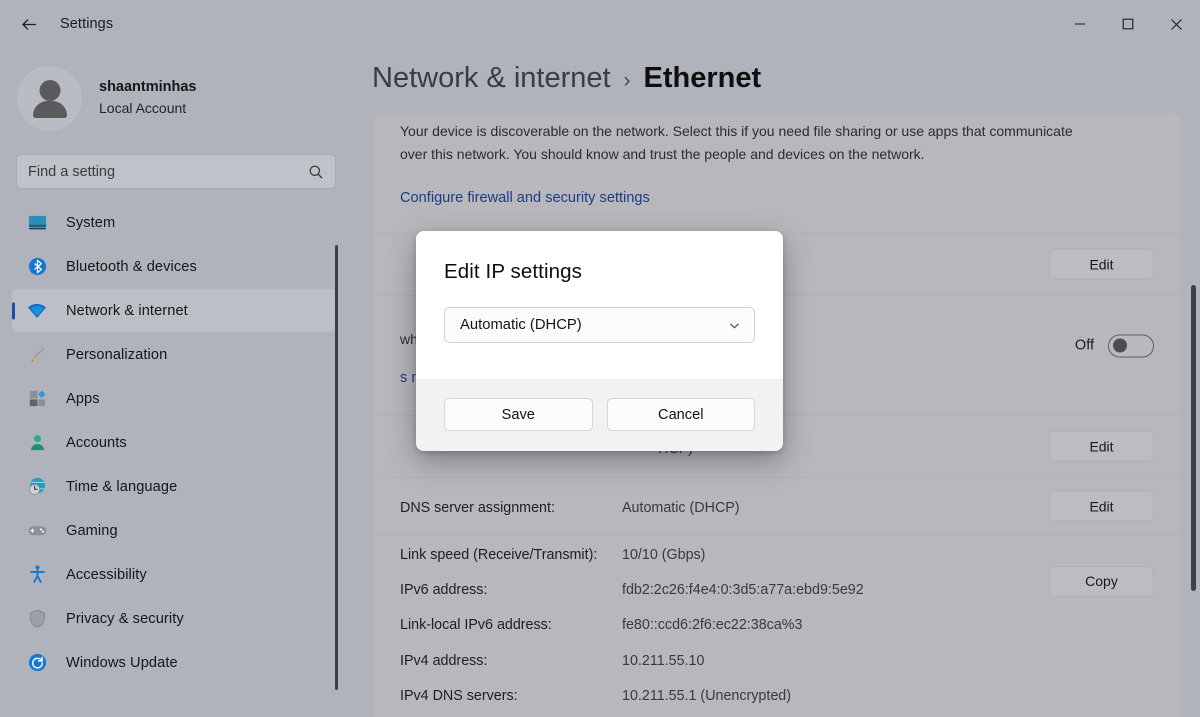 The image size is (1200, 717). Describe the element at coordinates (91, 222) in the screenshot. I see `sidebar-item-label: System` at that location.